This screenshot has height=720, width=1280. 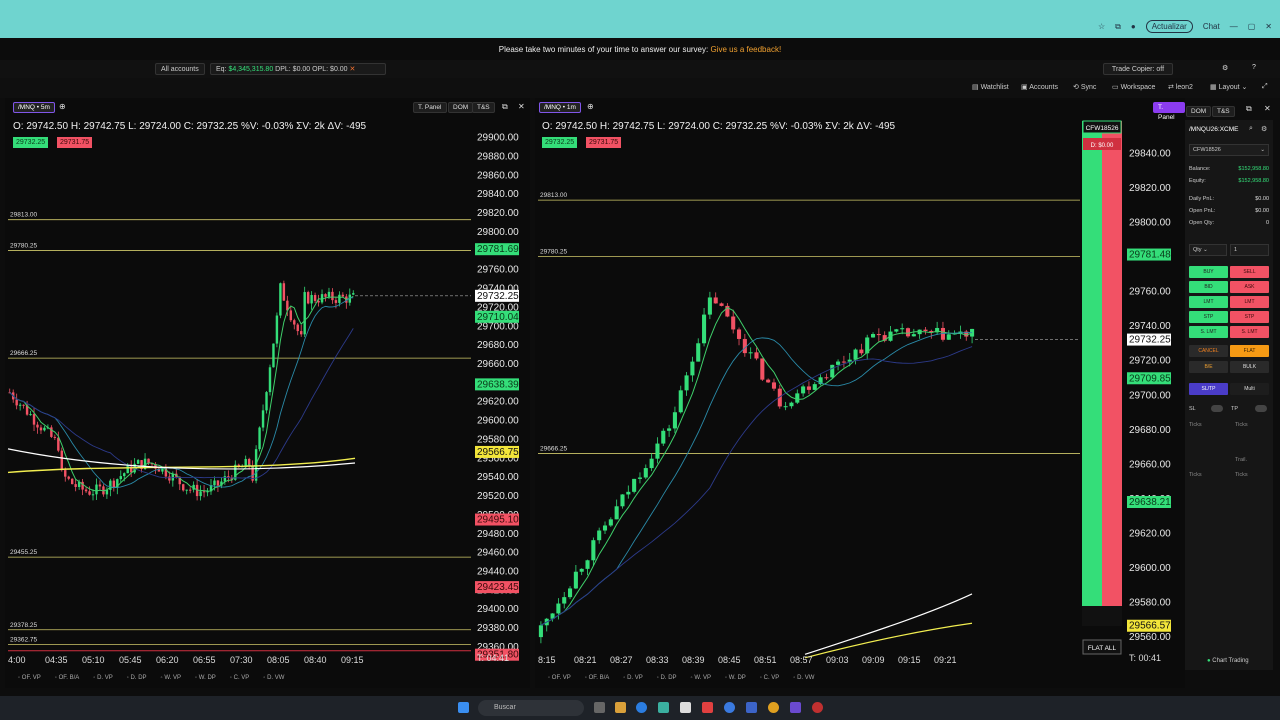 I want to click on eq-label: Eq:, so click(x=222, y=69).